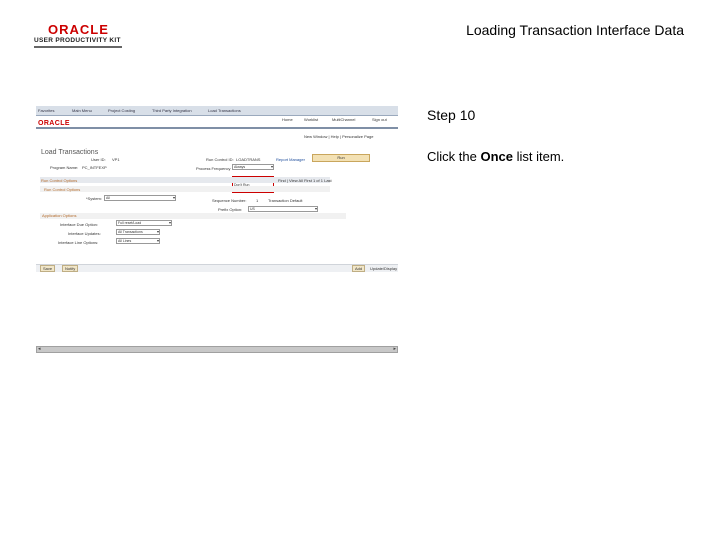 The image size is (720, 540). What do you see at coordinates (311, 119) in the screenshot?
I see `top-link-worklist: Worklist` at bounding box center [311, 119].